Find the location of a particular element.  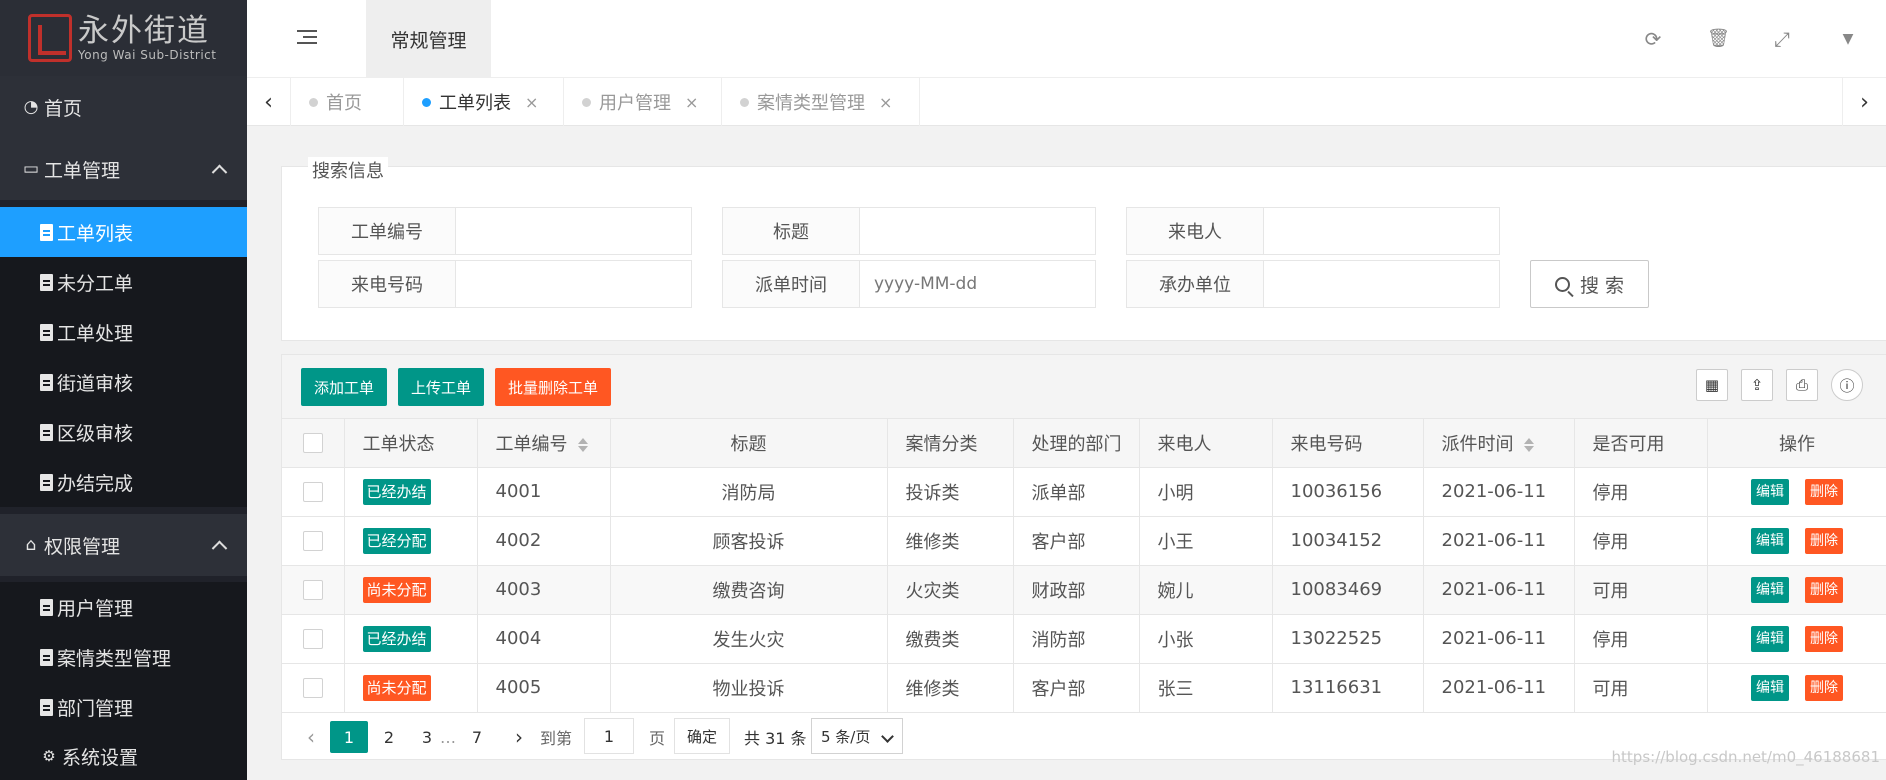

department-cell: 派单部 is located at coordinates (1076, 492).